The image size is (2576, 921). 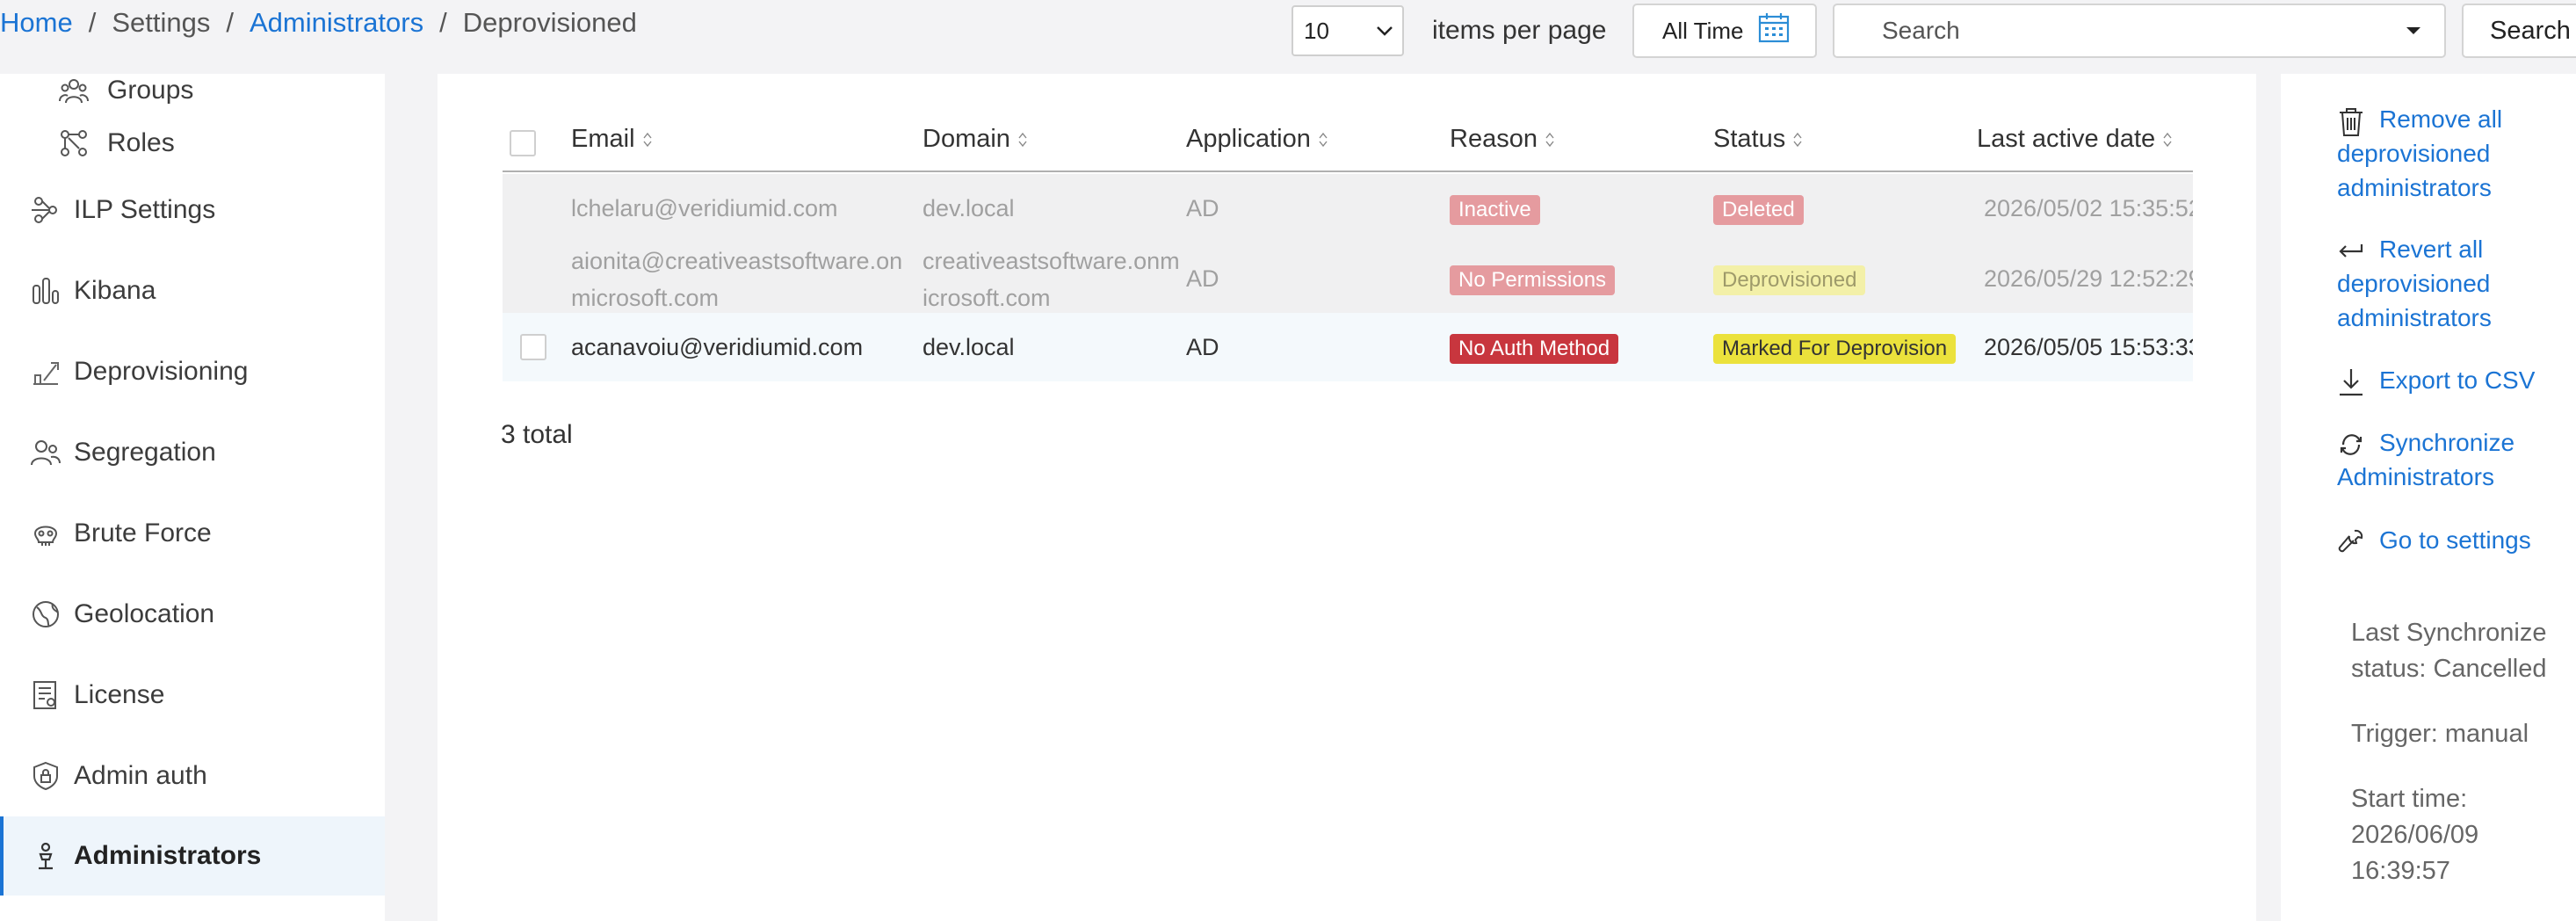 I want to click on sidebar-item-brute-force: Brute Force, so click(x=192, y=533).